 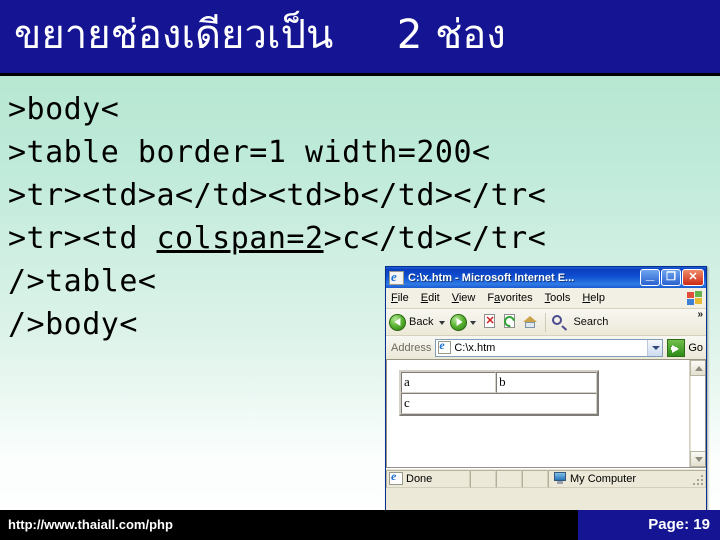 What do you see at coordinates (695, 347) in the screenshot?
I see `go-button-label: Go` at bounding box center [695, 347].